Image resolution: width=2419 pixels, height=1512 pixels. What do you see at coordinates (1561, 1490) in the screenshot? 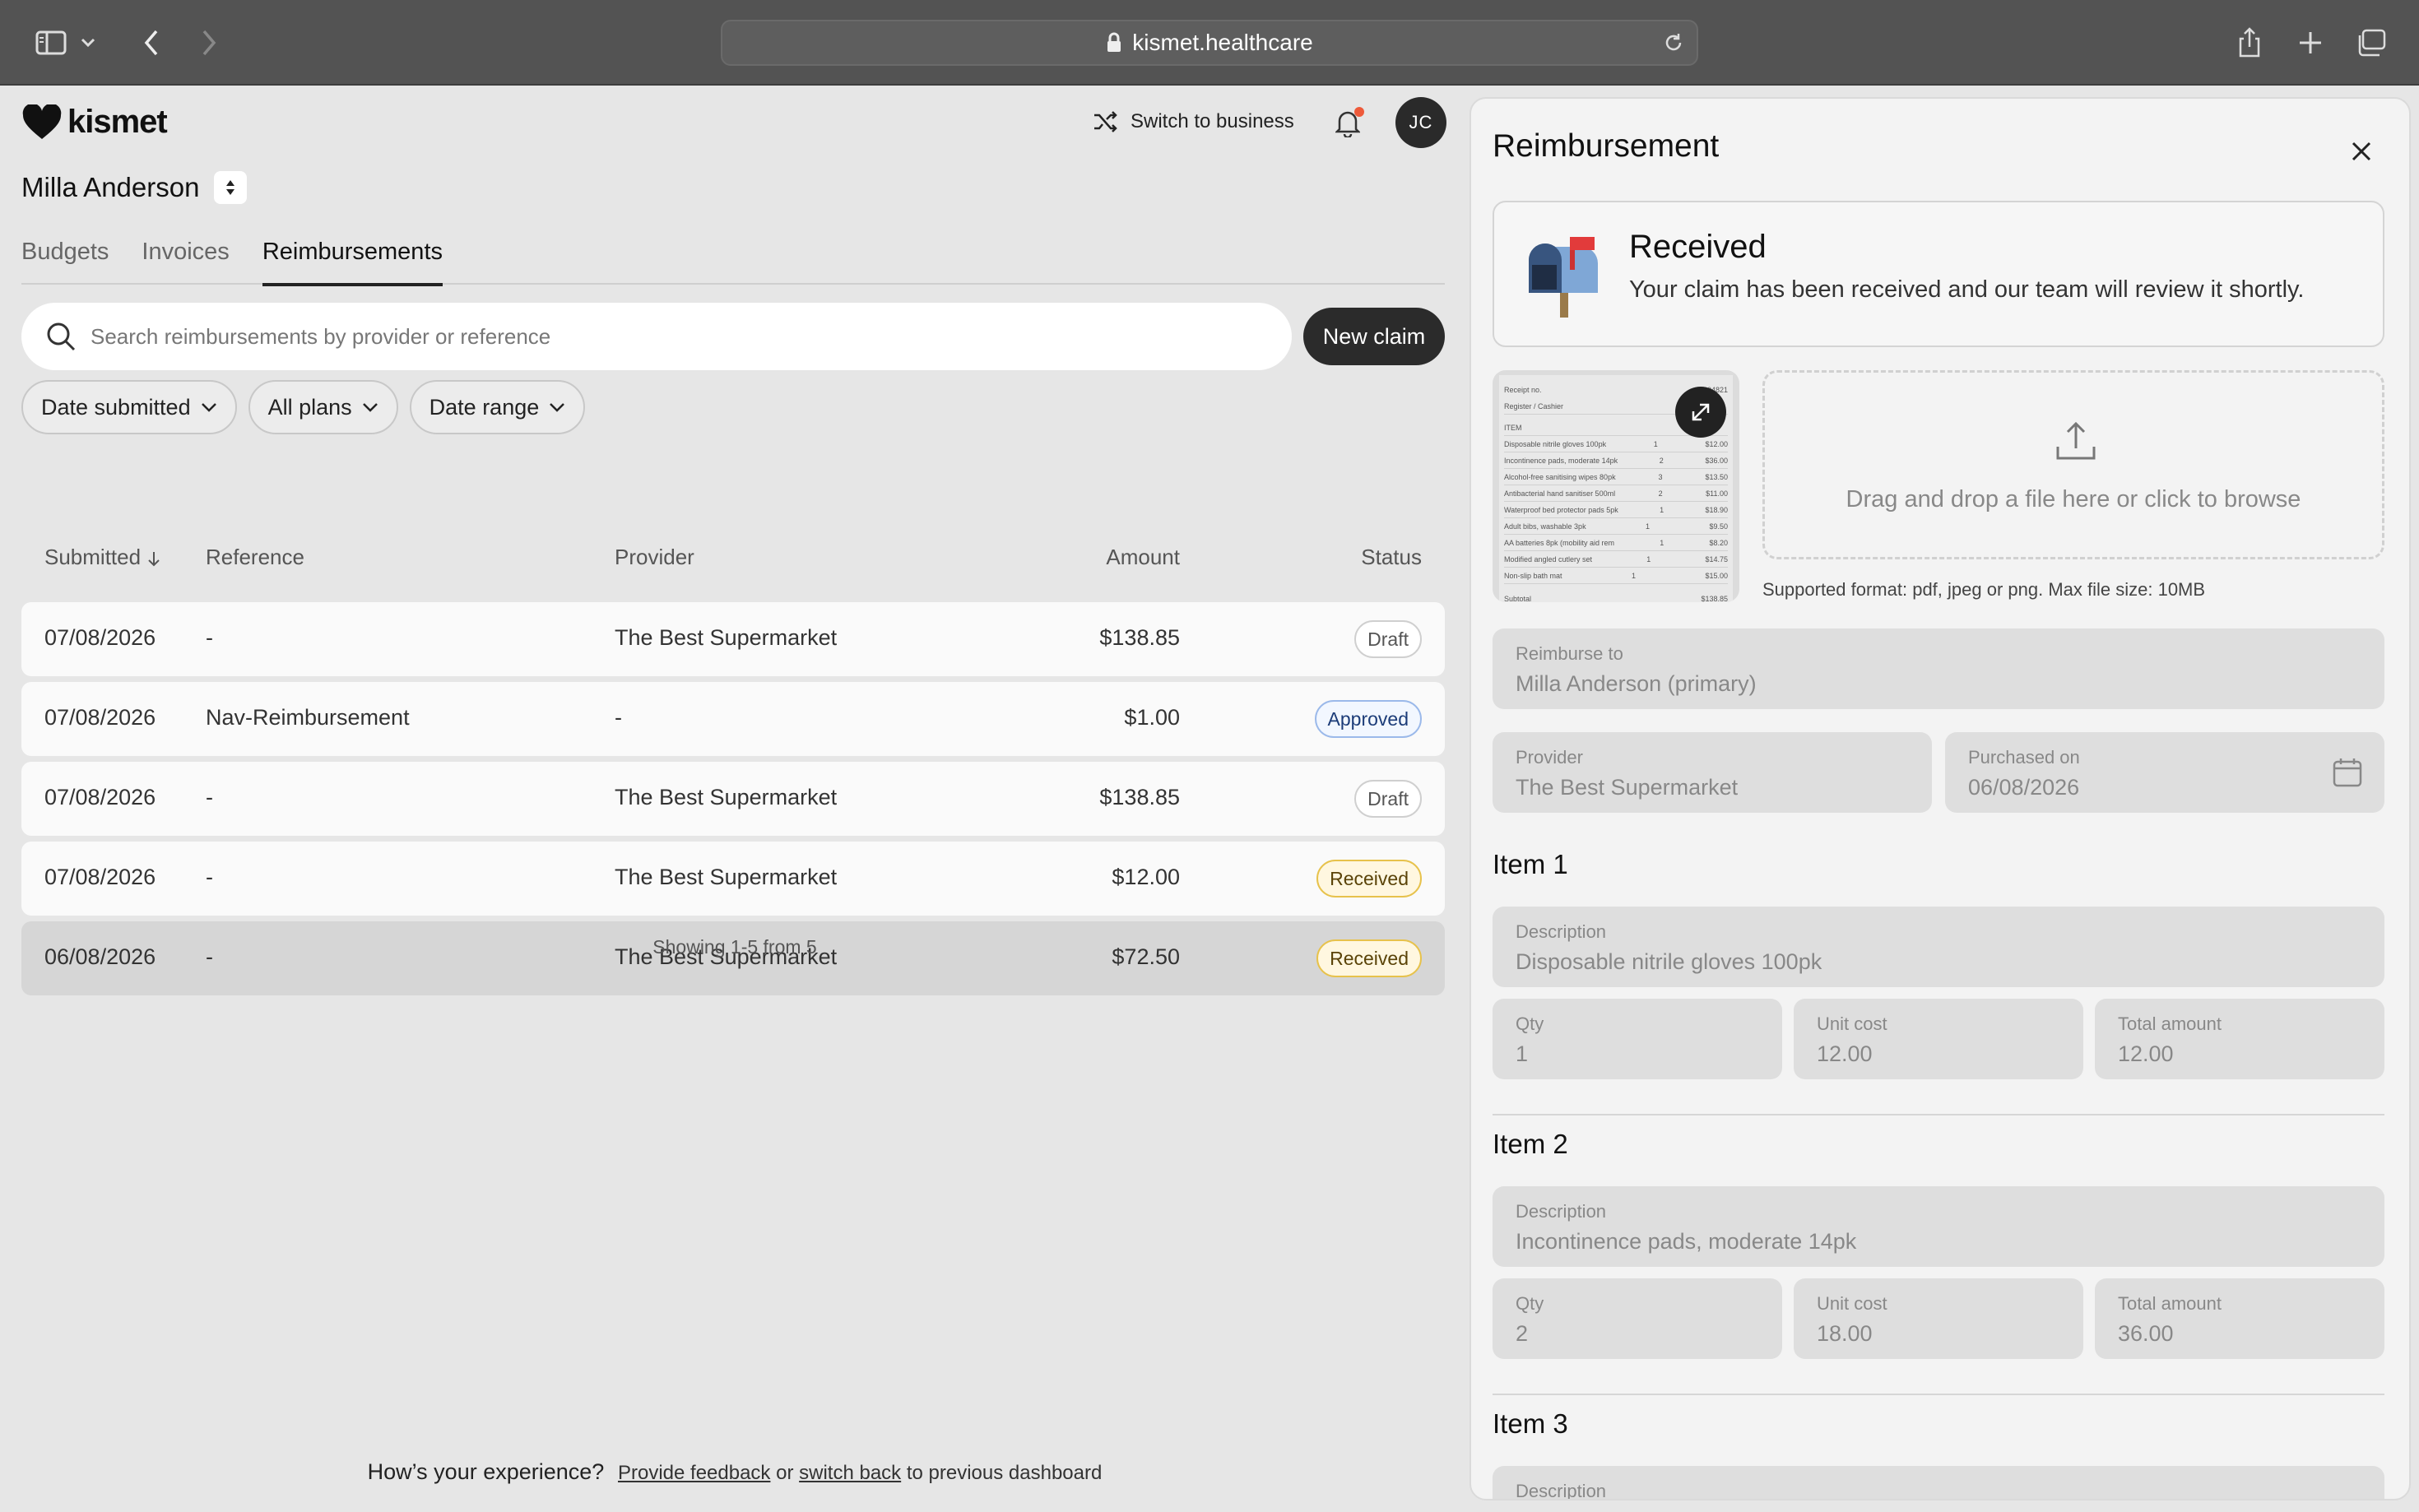
I see `field-label: Description` at bounding box center [1561, 1490].